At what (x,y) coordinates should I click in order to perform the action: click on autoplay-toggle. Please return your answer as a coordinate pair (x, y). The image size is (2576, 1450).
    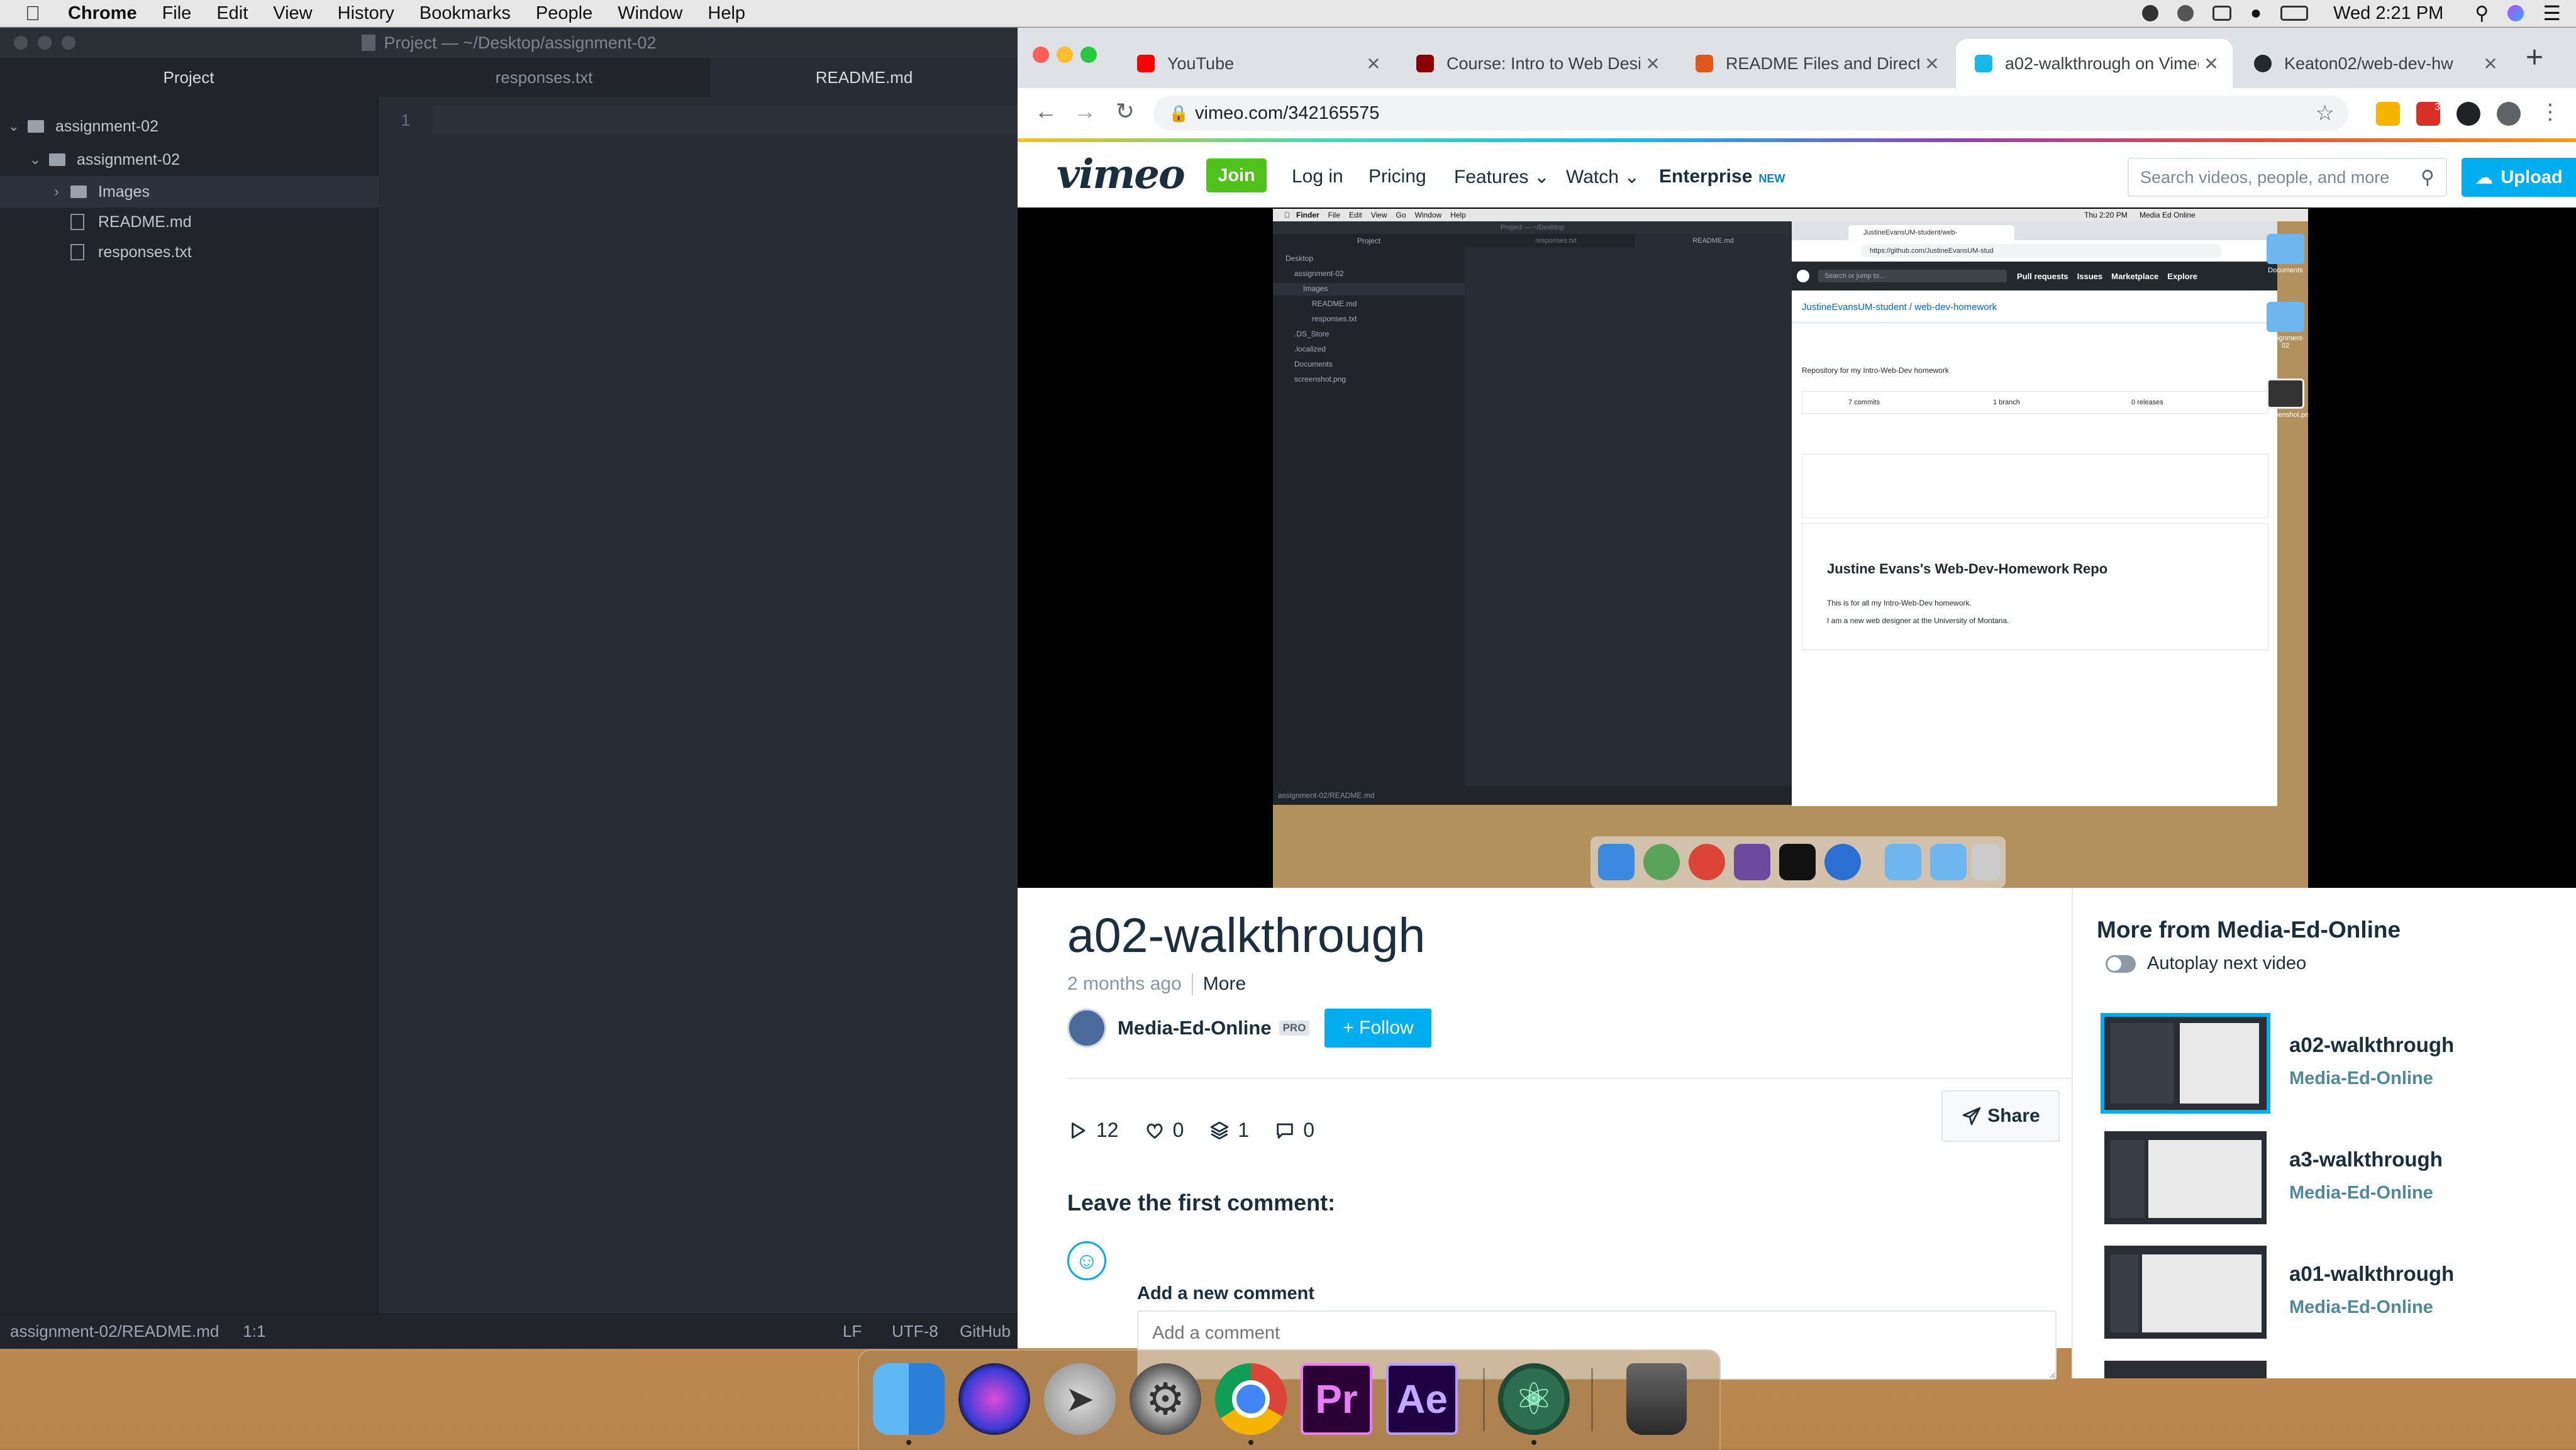
    Looking at the image, I should click on (2121, 964).